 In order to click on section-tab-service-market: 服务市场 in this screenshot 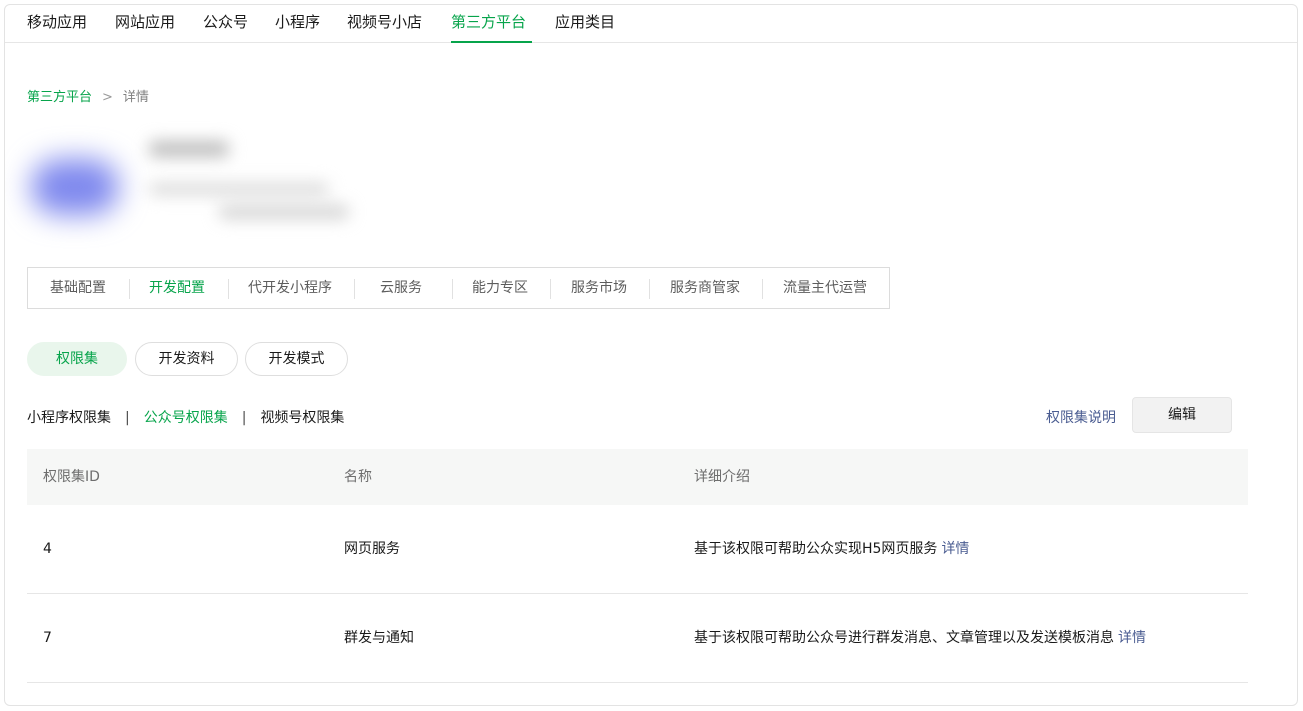, I will do `click(599, 288)`.